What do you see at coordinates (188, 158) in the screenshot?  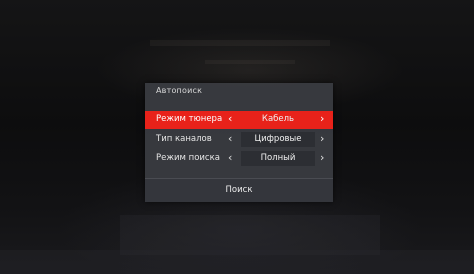 I see `row-label: Режим поиска` at bounding box center [188, 158].